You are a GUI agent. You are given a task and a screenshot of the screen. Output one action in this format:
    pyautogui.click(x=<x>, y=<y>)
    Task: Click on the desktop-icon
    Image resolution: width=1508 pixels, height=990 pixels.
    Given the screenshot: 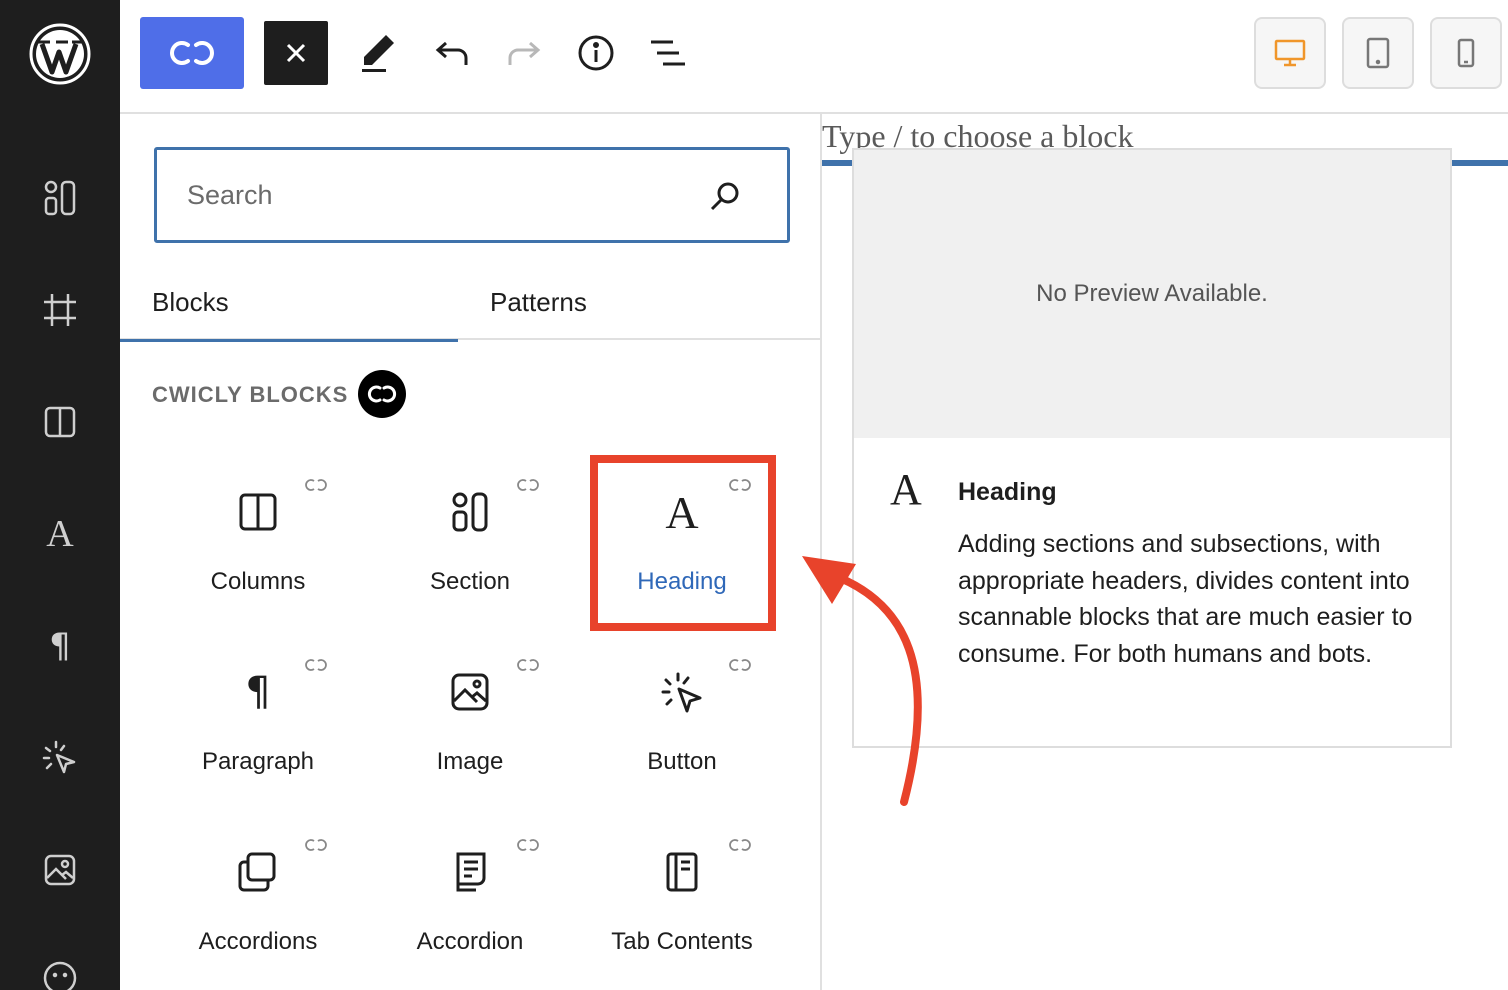 What is the action you would take?
    pyautogui.click(x=1290, y=53)
    